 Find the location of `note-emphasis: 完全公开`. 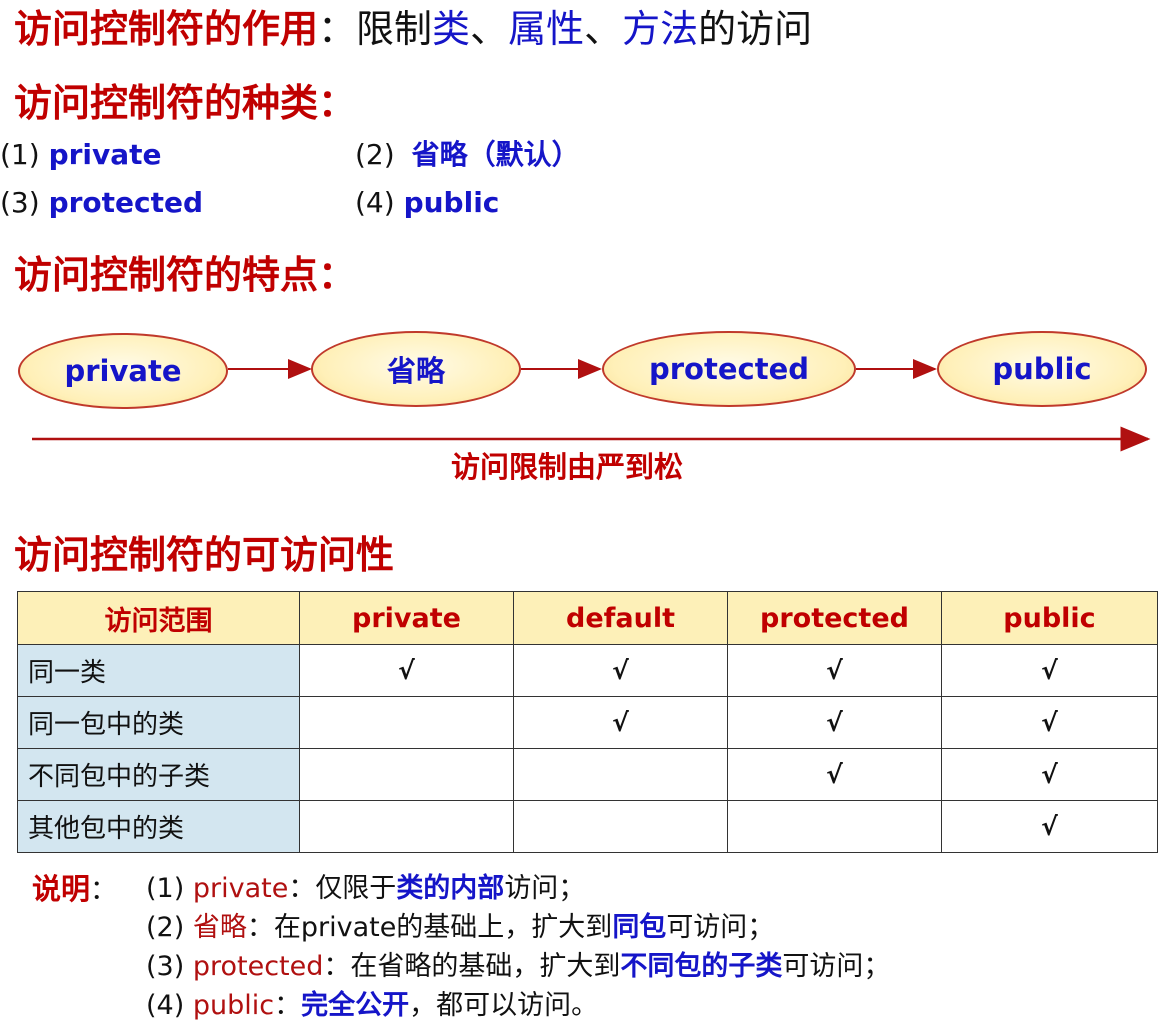

note-emphasis: 完全公开 is located at coordinates (355, 1005).